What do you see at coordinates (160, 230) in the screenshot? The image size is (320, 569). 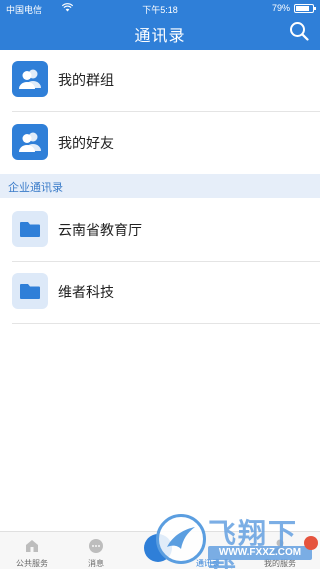 I see `list-item-org-yunnan-education: 云南省教育厅` at bounding box center [160, 230].